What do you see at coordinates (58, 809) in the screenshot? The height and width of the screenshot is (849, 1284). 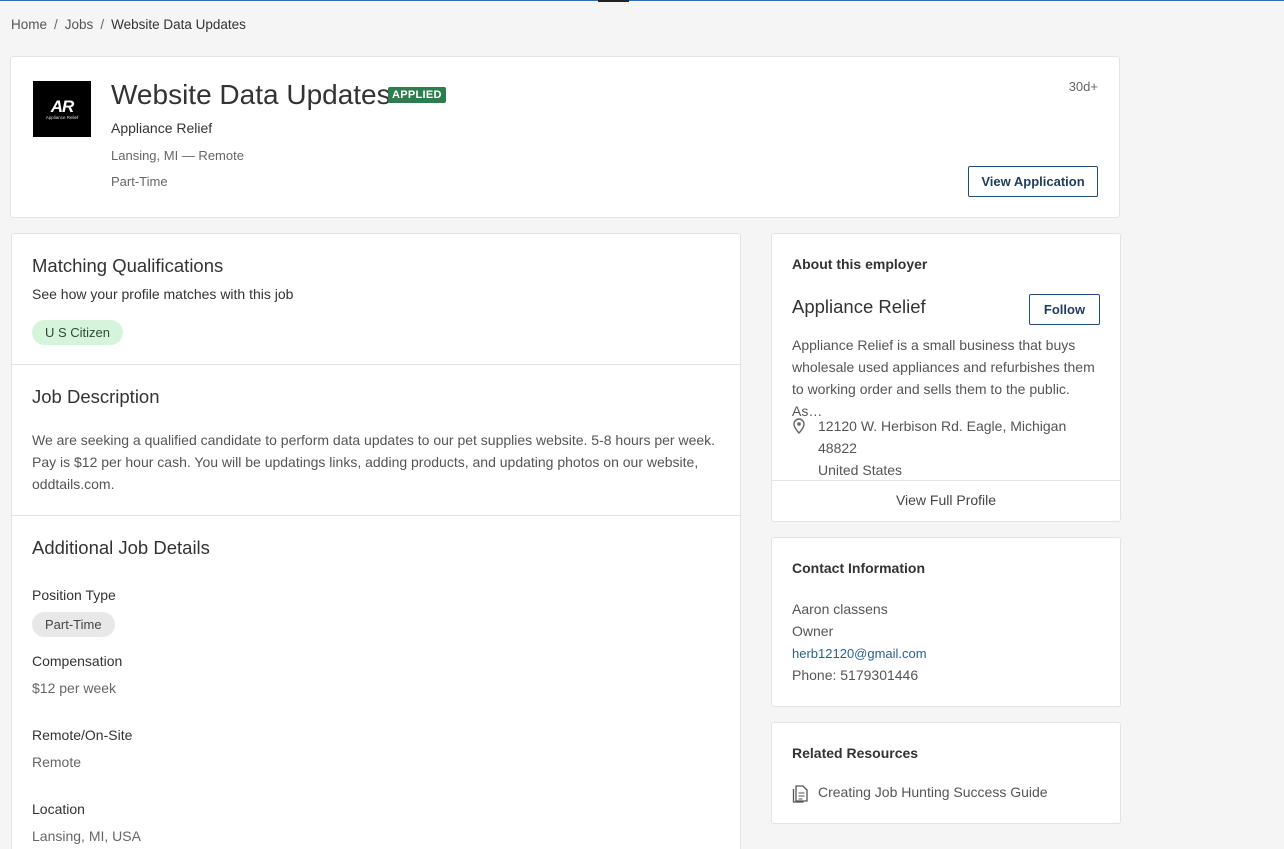 I see `location-label: Location` at bounding box center [58, 809].